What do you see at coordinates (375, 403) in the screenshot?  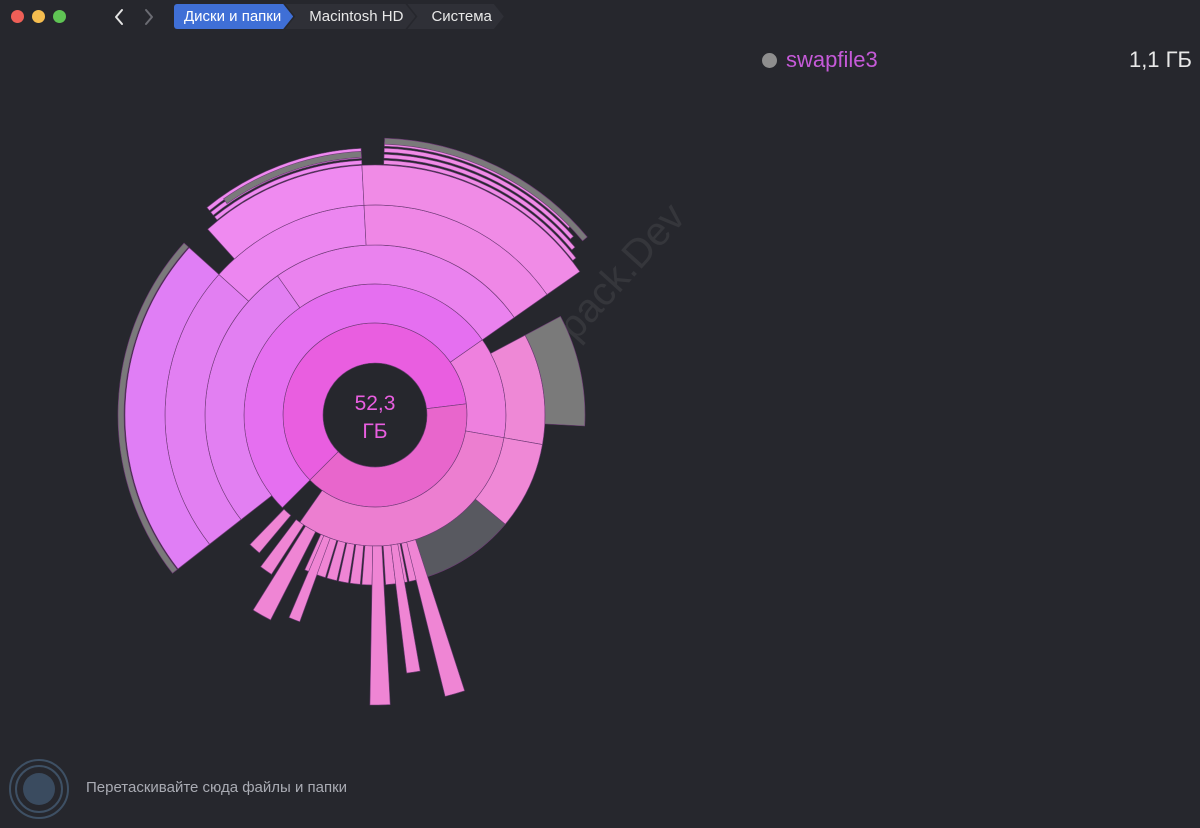 I see `total-size-value: 52,3` at bounding box center [375, 403].